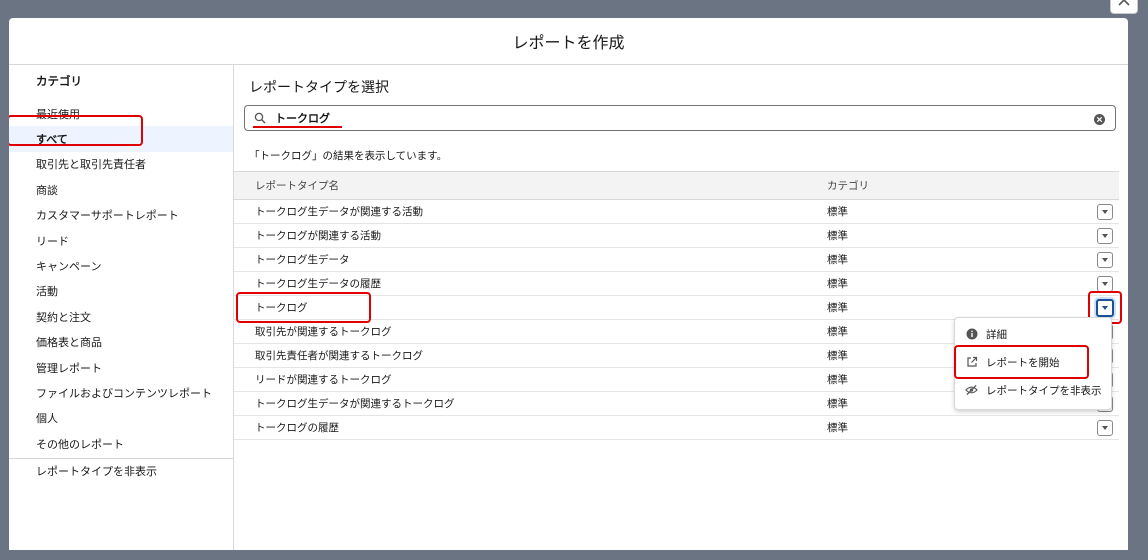  Describe the element at coordinates (121, 342) in the screenshot. I see `sidebar-item: 価格表と商品` at that location.